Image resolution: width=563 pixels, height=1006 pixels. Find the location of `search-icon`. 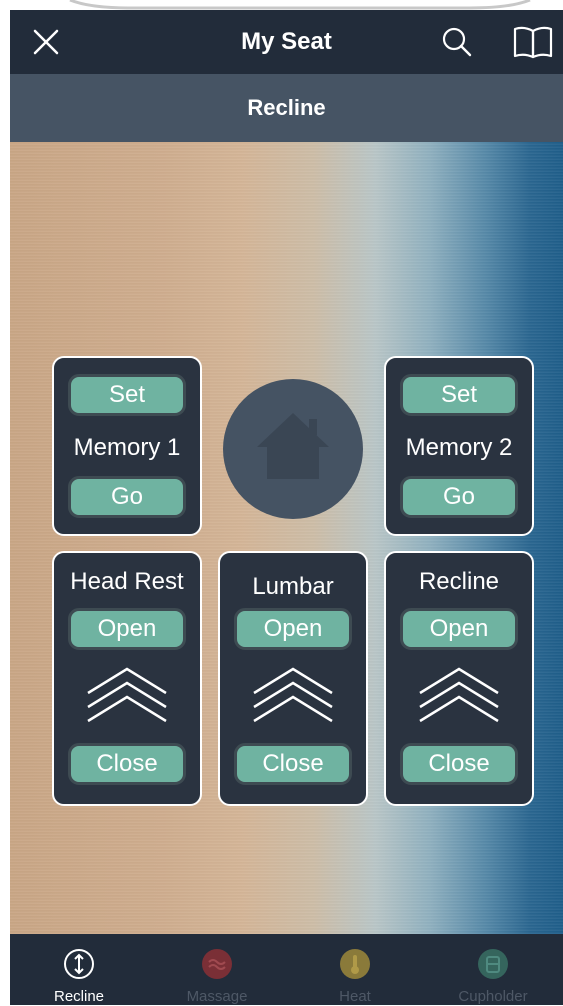

search-icon is located at coordinates (457, 42).